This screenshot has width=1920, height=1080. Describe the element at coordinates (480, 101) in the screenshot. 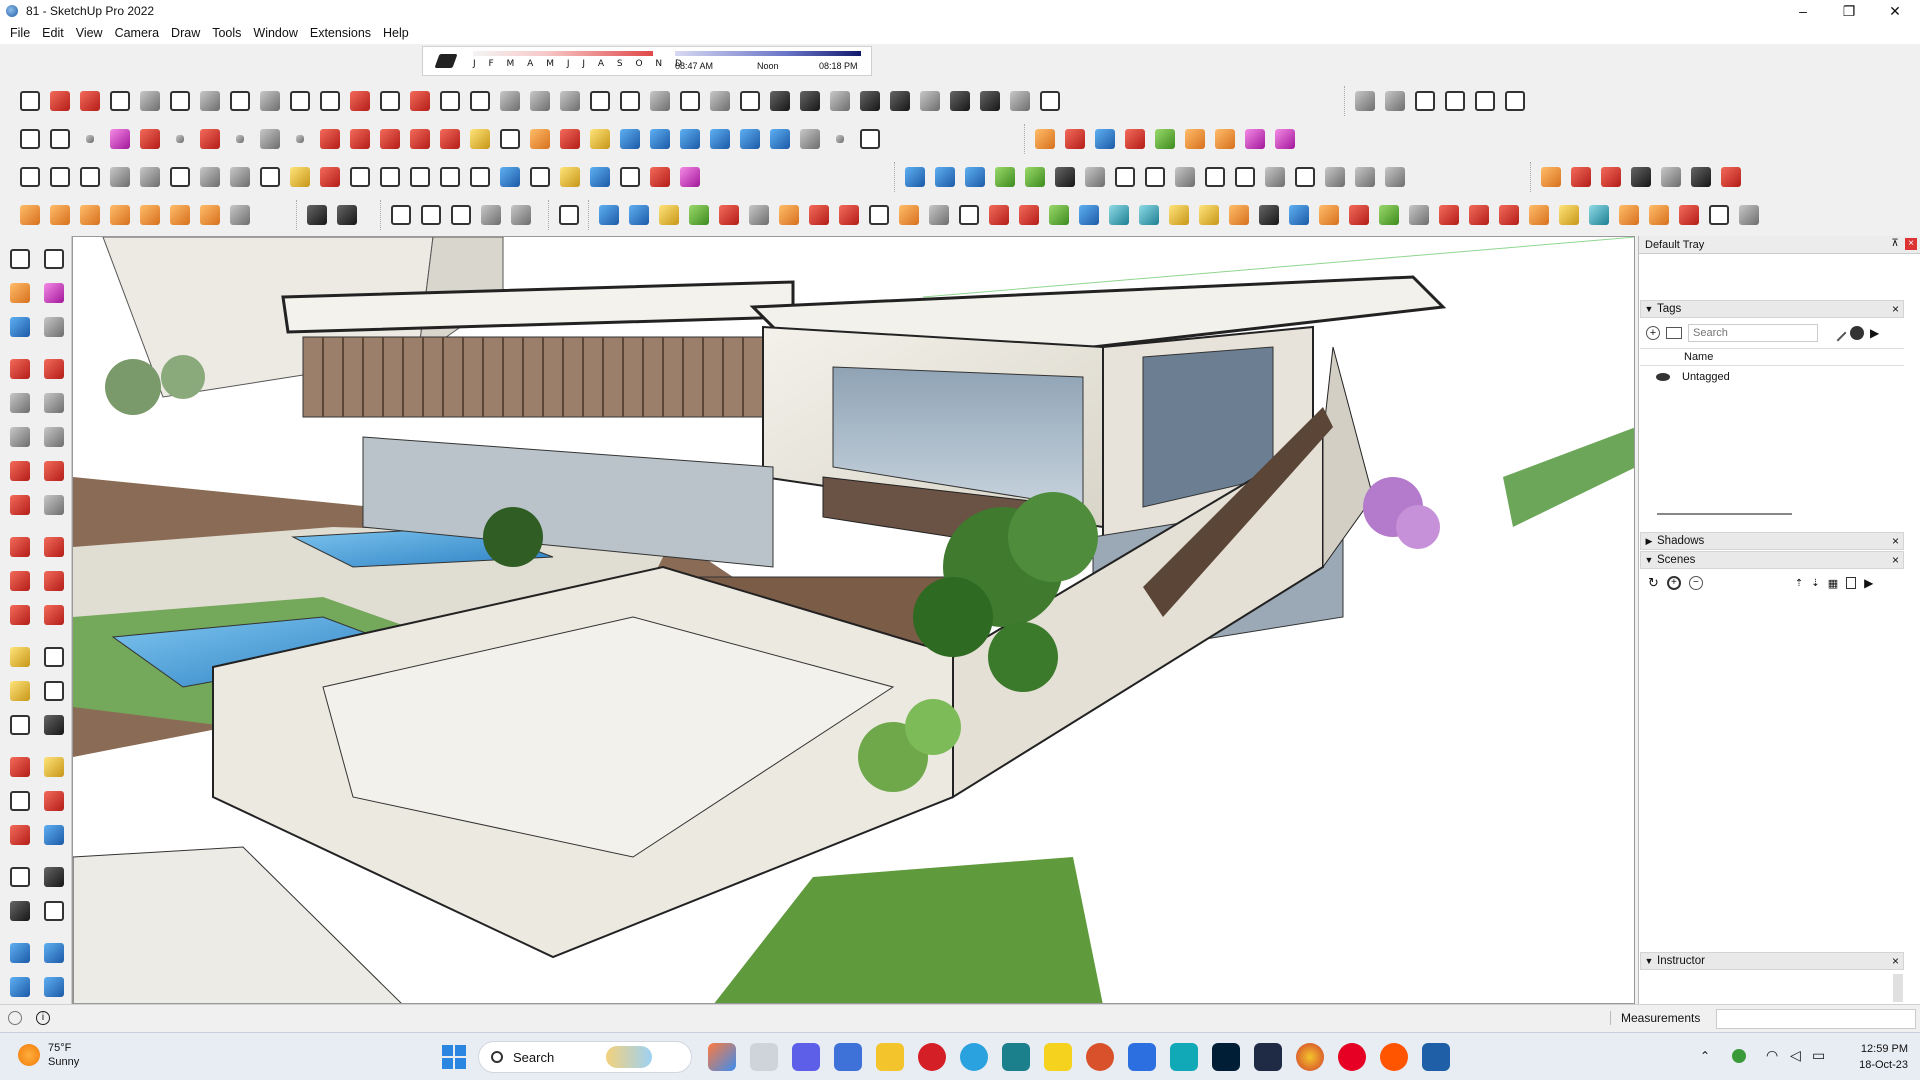

I see `roof-icon` at that location.